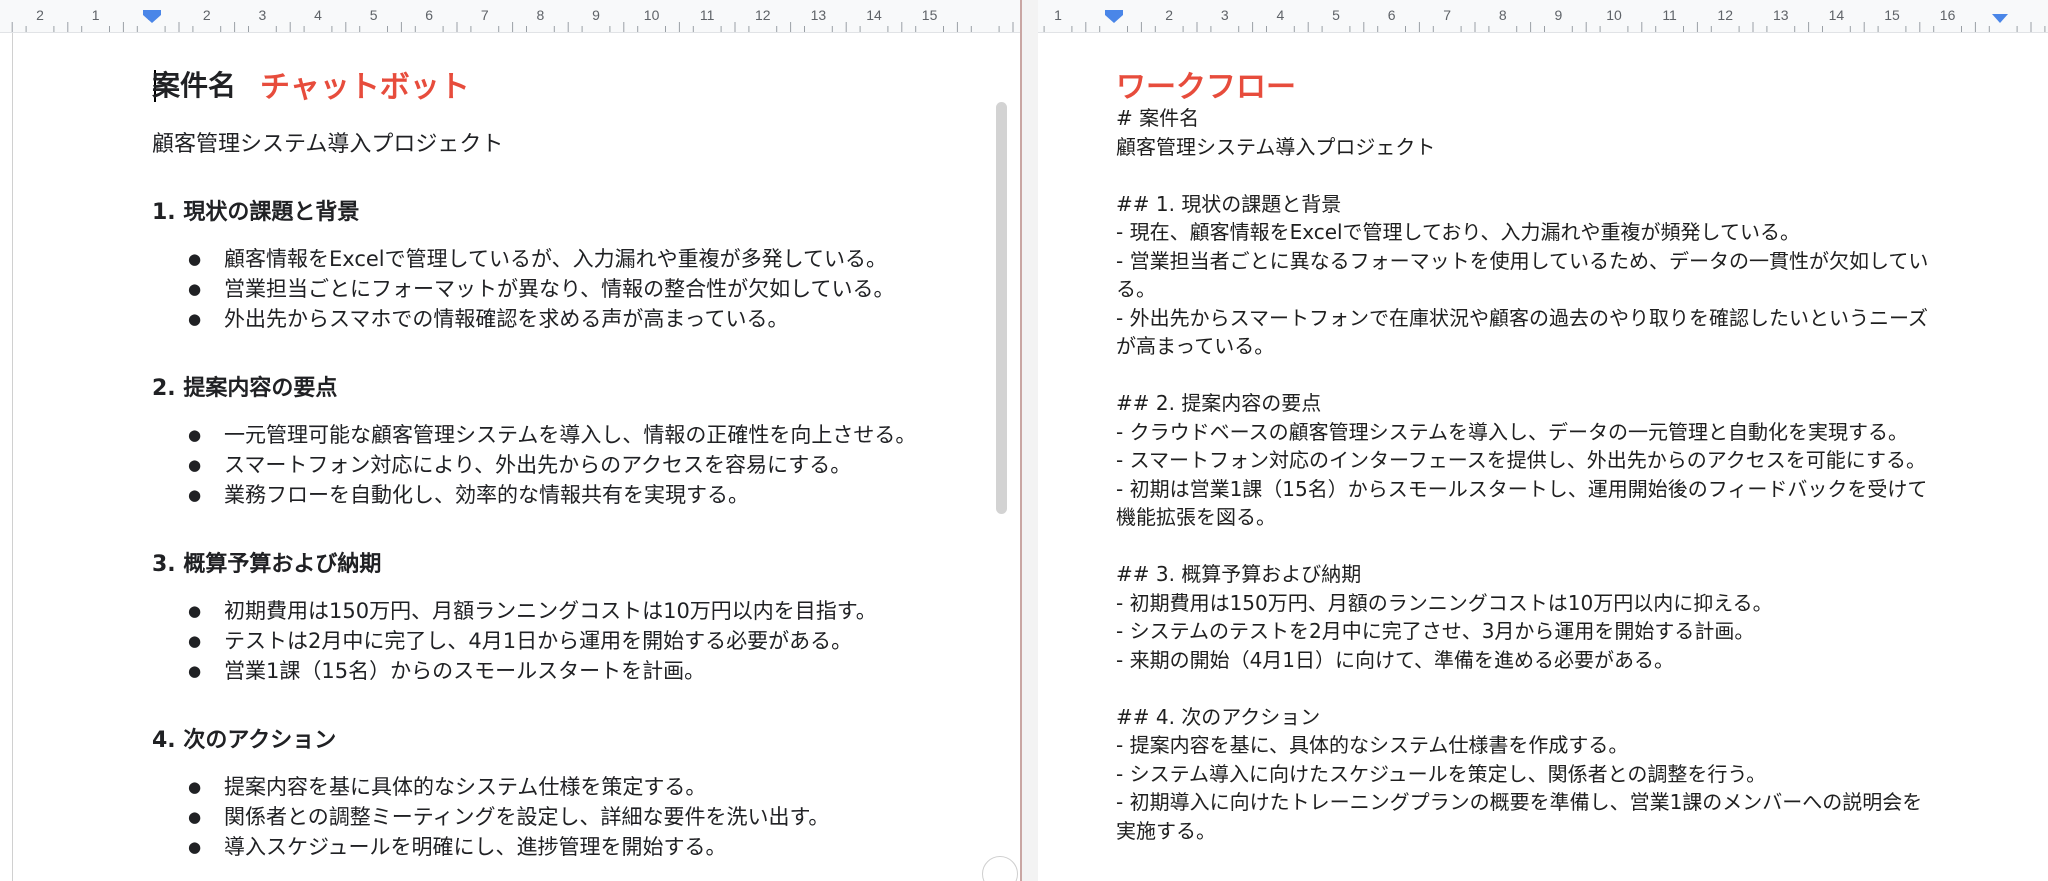  I want to click on bullet-item: 外出先からスマホでの情報確認を求める声が高まっている。, so click(562, 319).